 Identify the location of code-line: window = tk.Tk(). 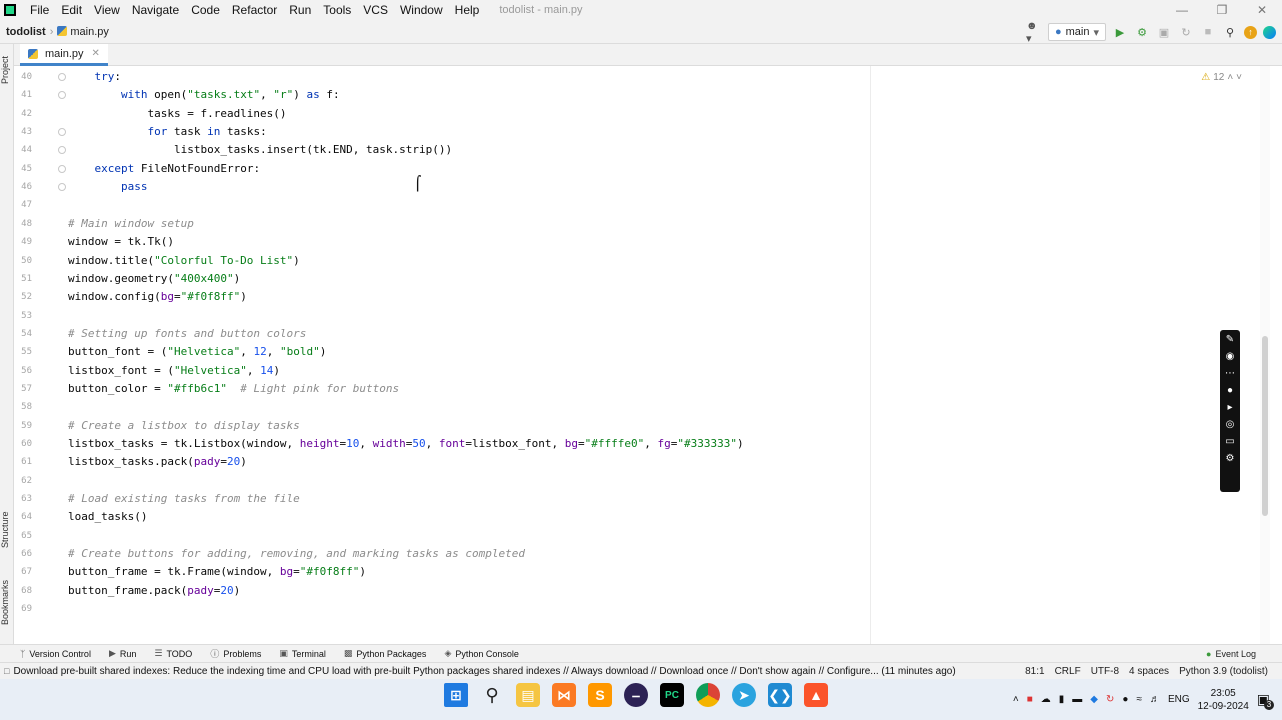
(121, 242).